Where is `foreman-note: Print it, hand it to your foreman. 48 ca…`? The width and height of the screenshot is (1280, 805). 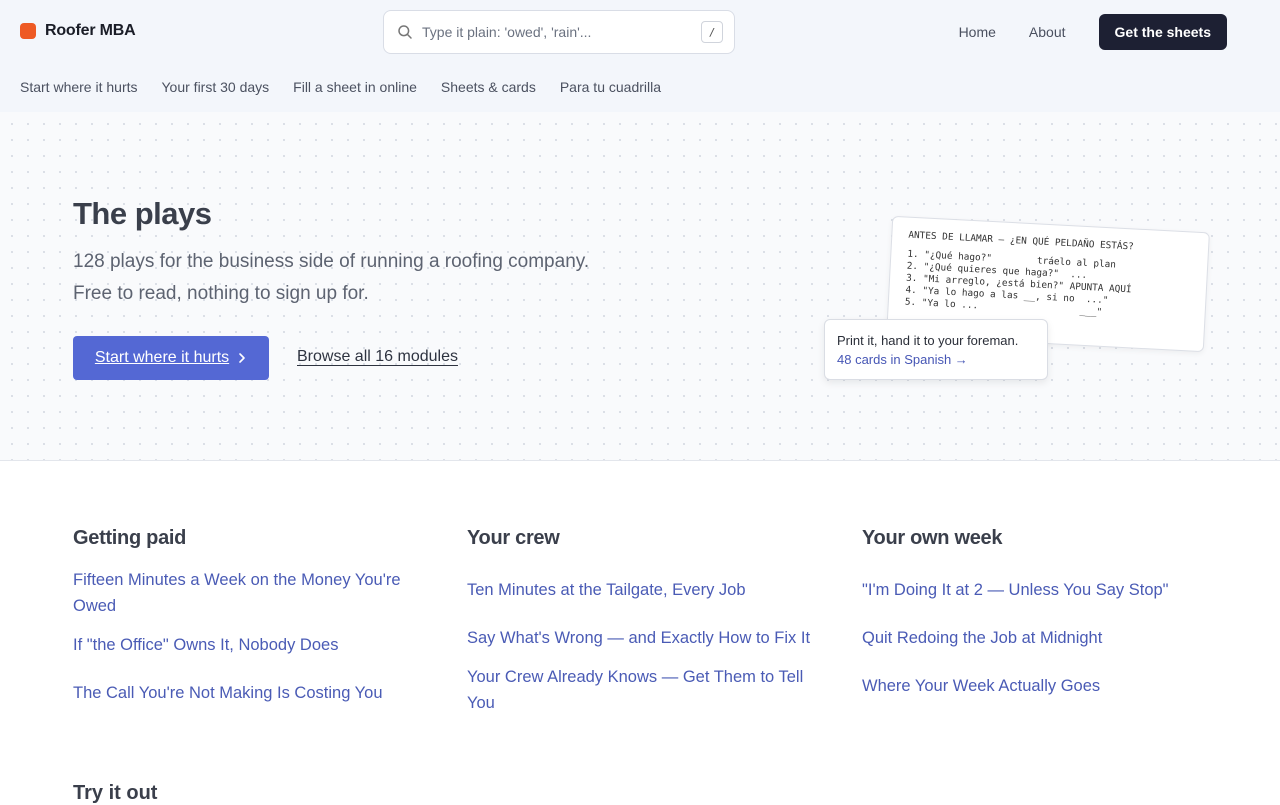
foreman-note: Print it, hand it to your foreman. 48 ca… is located at coordinates (936, 349).